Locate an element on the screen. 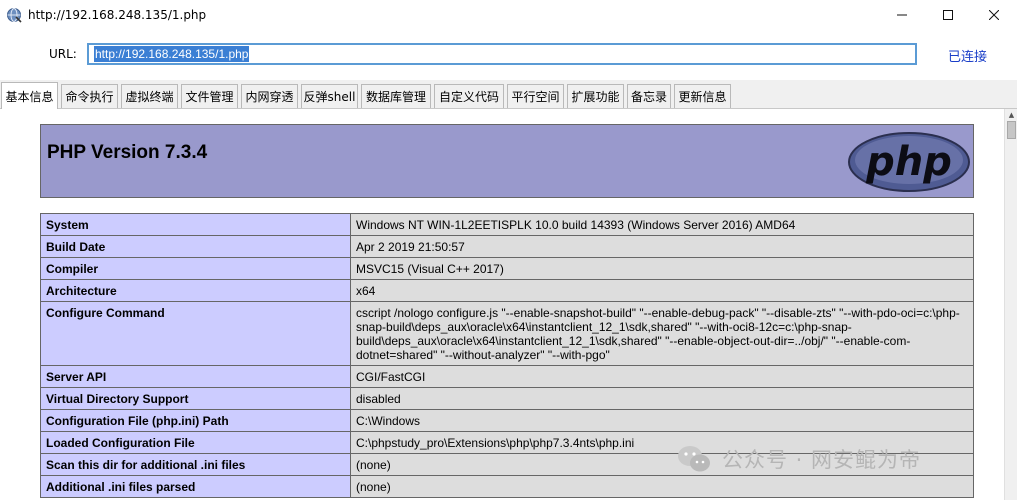 The height and width of the screenshot is (500, 1017). tab-update-info: 更新信息 is located at coordinates (702, 96).